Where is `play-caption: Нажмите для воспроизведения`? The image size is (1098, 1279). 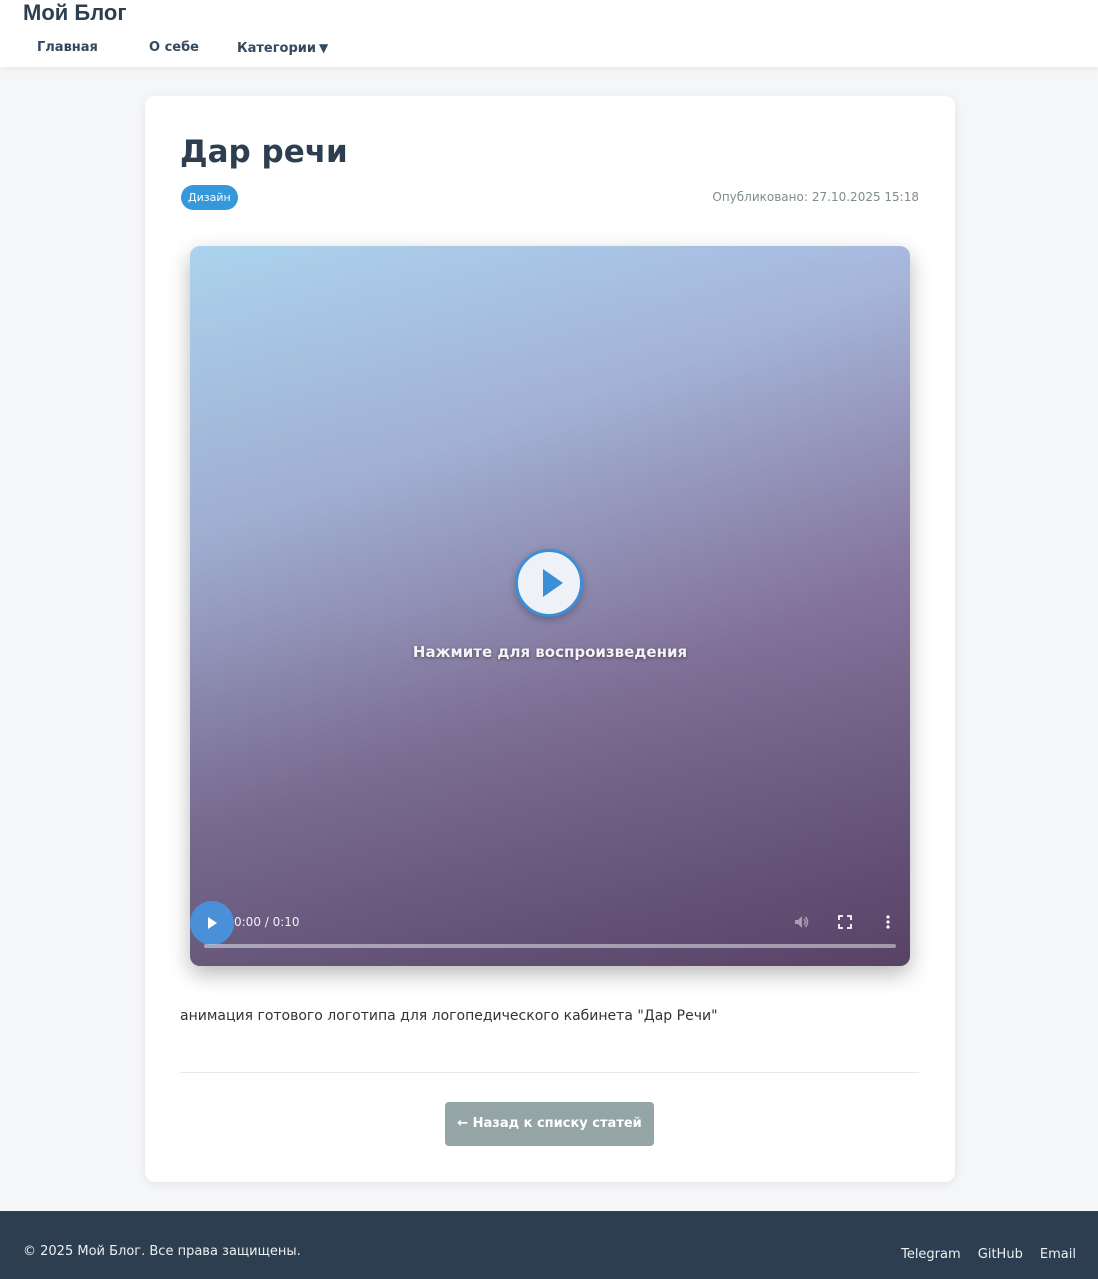
play-caption: Нажмите для воспроизведения is located at coordinates (550, 652).